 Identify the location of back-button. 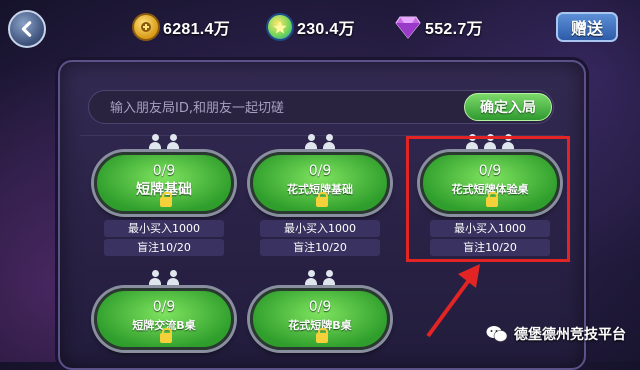
(27, 29).